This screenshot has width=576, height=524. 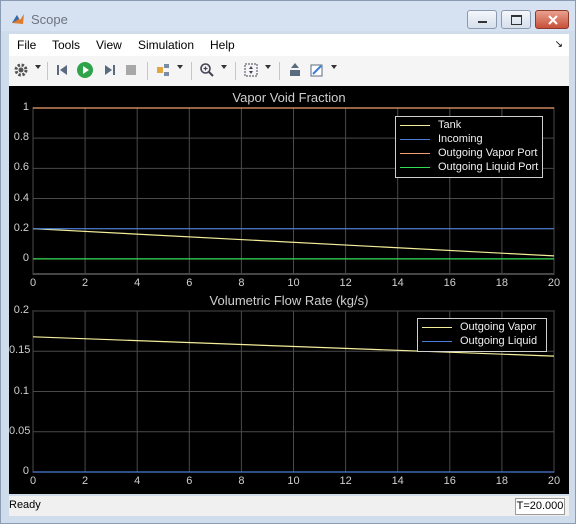 I want to click on legend-item: Outgoing Vapor Port, so click(x=469, y=154).